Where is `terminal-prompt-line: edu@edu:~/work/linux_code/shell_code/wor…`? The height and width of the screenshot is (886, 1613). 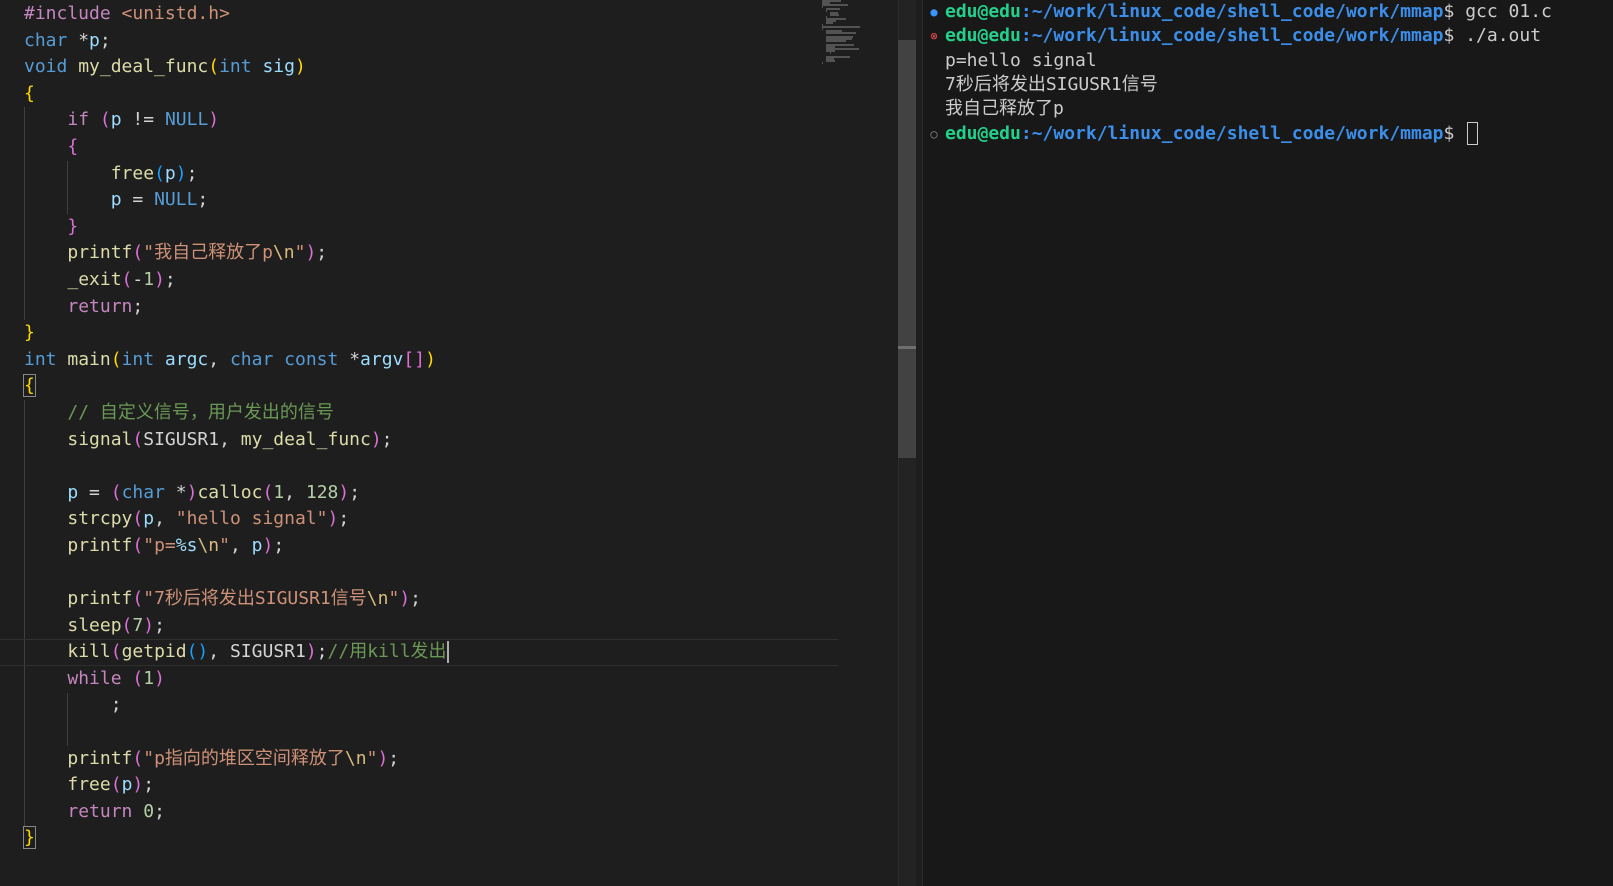
terminal-prompt-line: edu@edu:~/work/linux_code/shell_code/wor… is located at coordinates (1212, 134).